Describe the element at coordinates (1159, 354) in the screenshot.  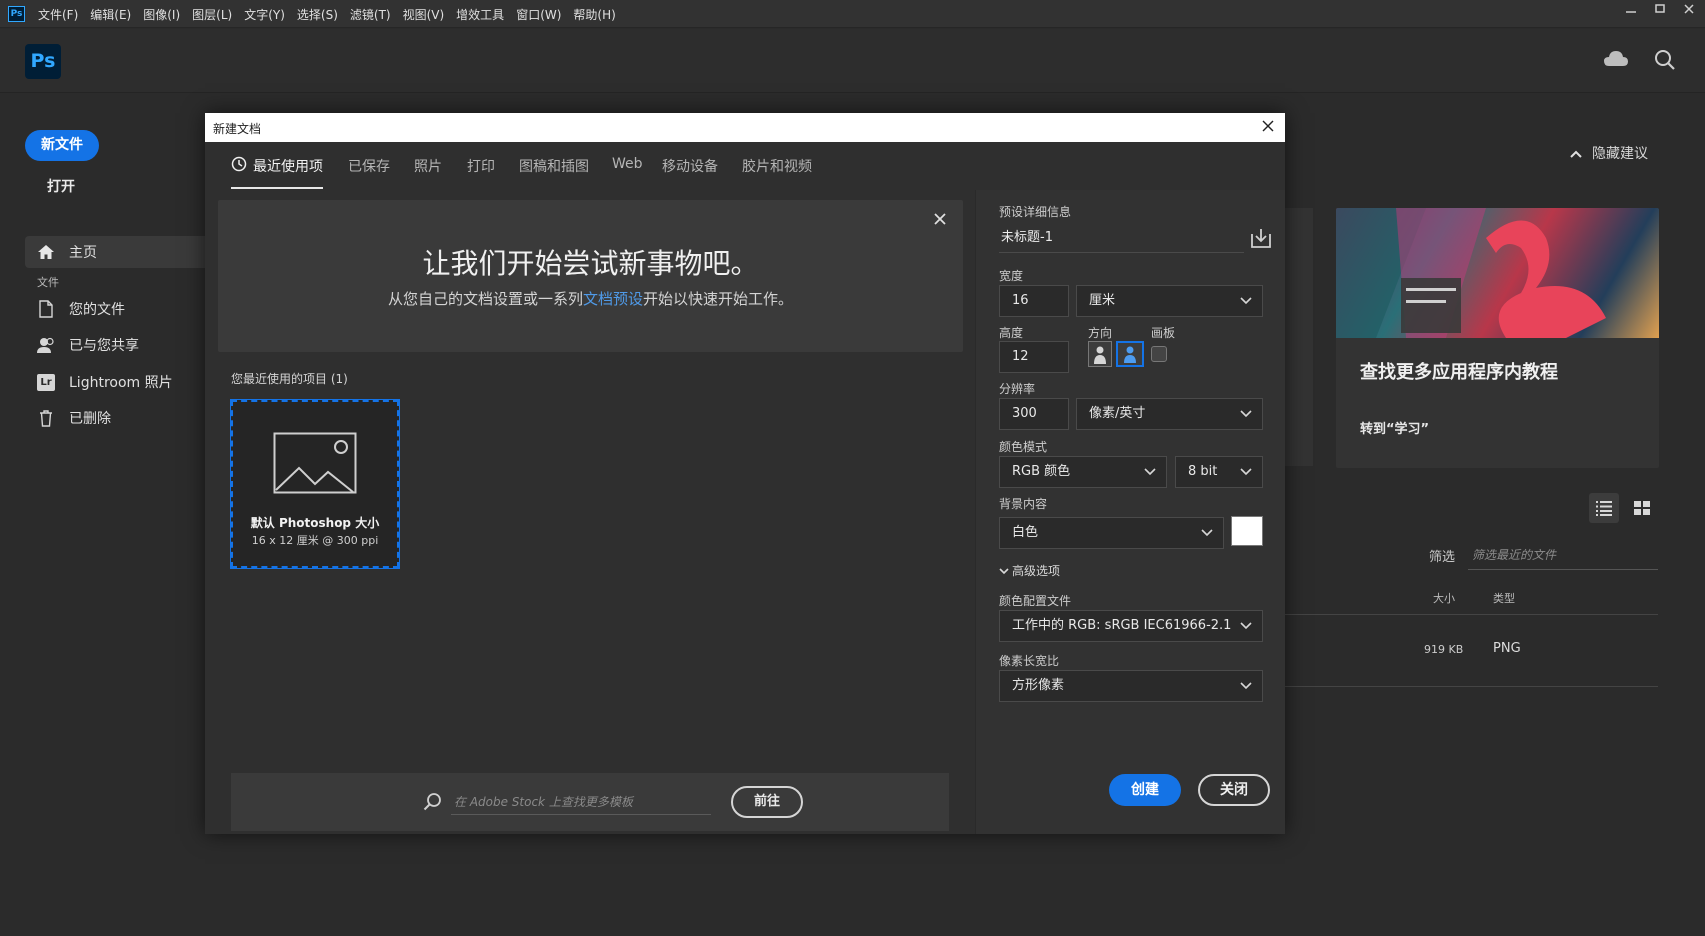
I see `artboard-checkbox` at that location.